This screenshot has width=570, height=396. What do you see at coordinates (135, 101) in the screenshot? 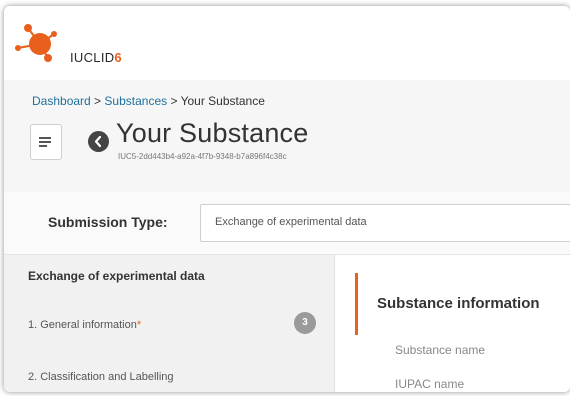
I see `breadcrumb-substances: Substances` at bounding box center [135, 101].